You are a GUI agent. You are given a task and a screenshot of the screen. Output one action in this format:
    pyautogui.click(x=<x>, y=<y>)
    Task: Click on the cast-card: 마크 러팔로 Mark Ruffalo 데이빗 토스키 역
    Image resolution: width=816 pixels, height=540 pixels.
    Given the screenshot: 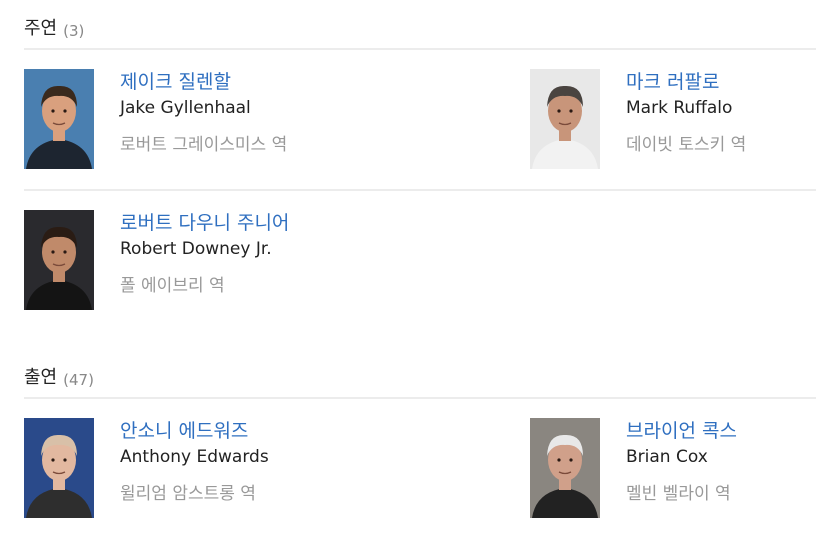 What is the action you would take?
    pyautogui.click(x=673, y=119)
    